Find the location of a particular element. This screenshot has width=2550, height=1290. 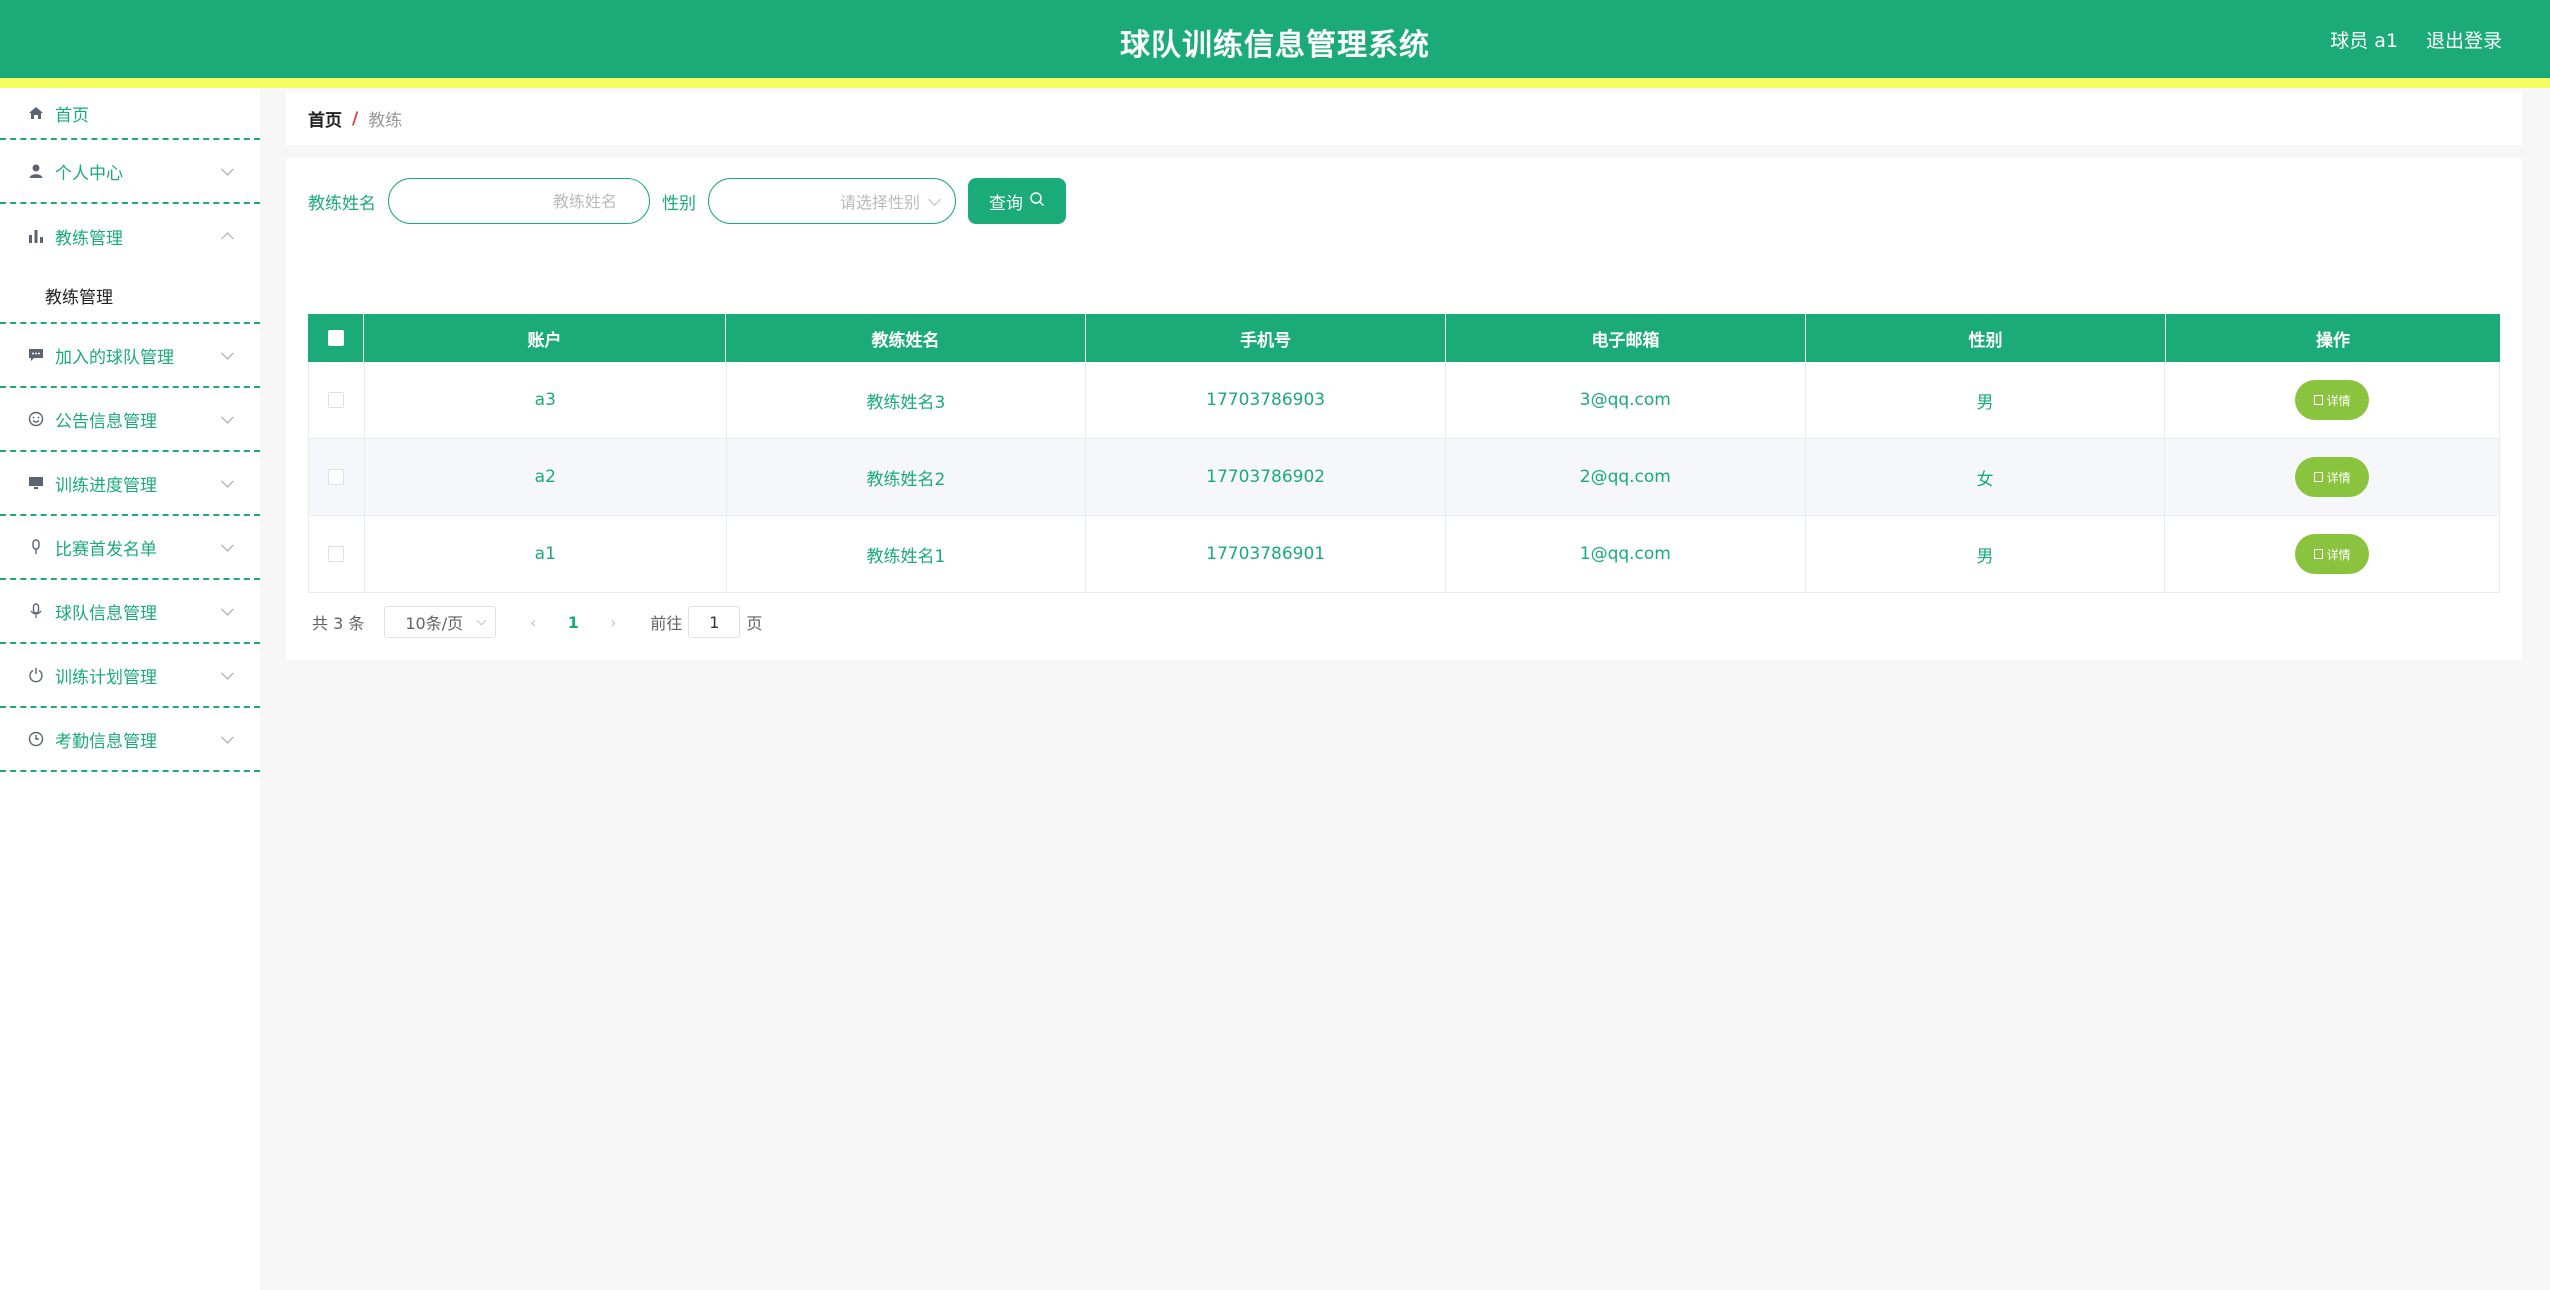

table-header: 账户 教练姓名 手机号 电子邮箱 性别 操作 is located at coordinates (1404, 338).